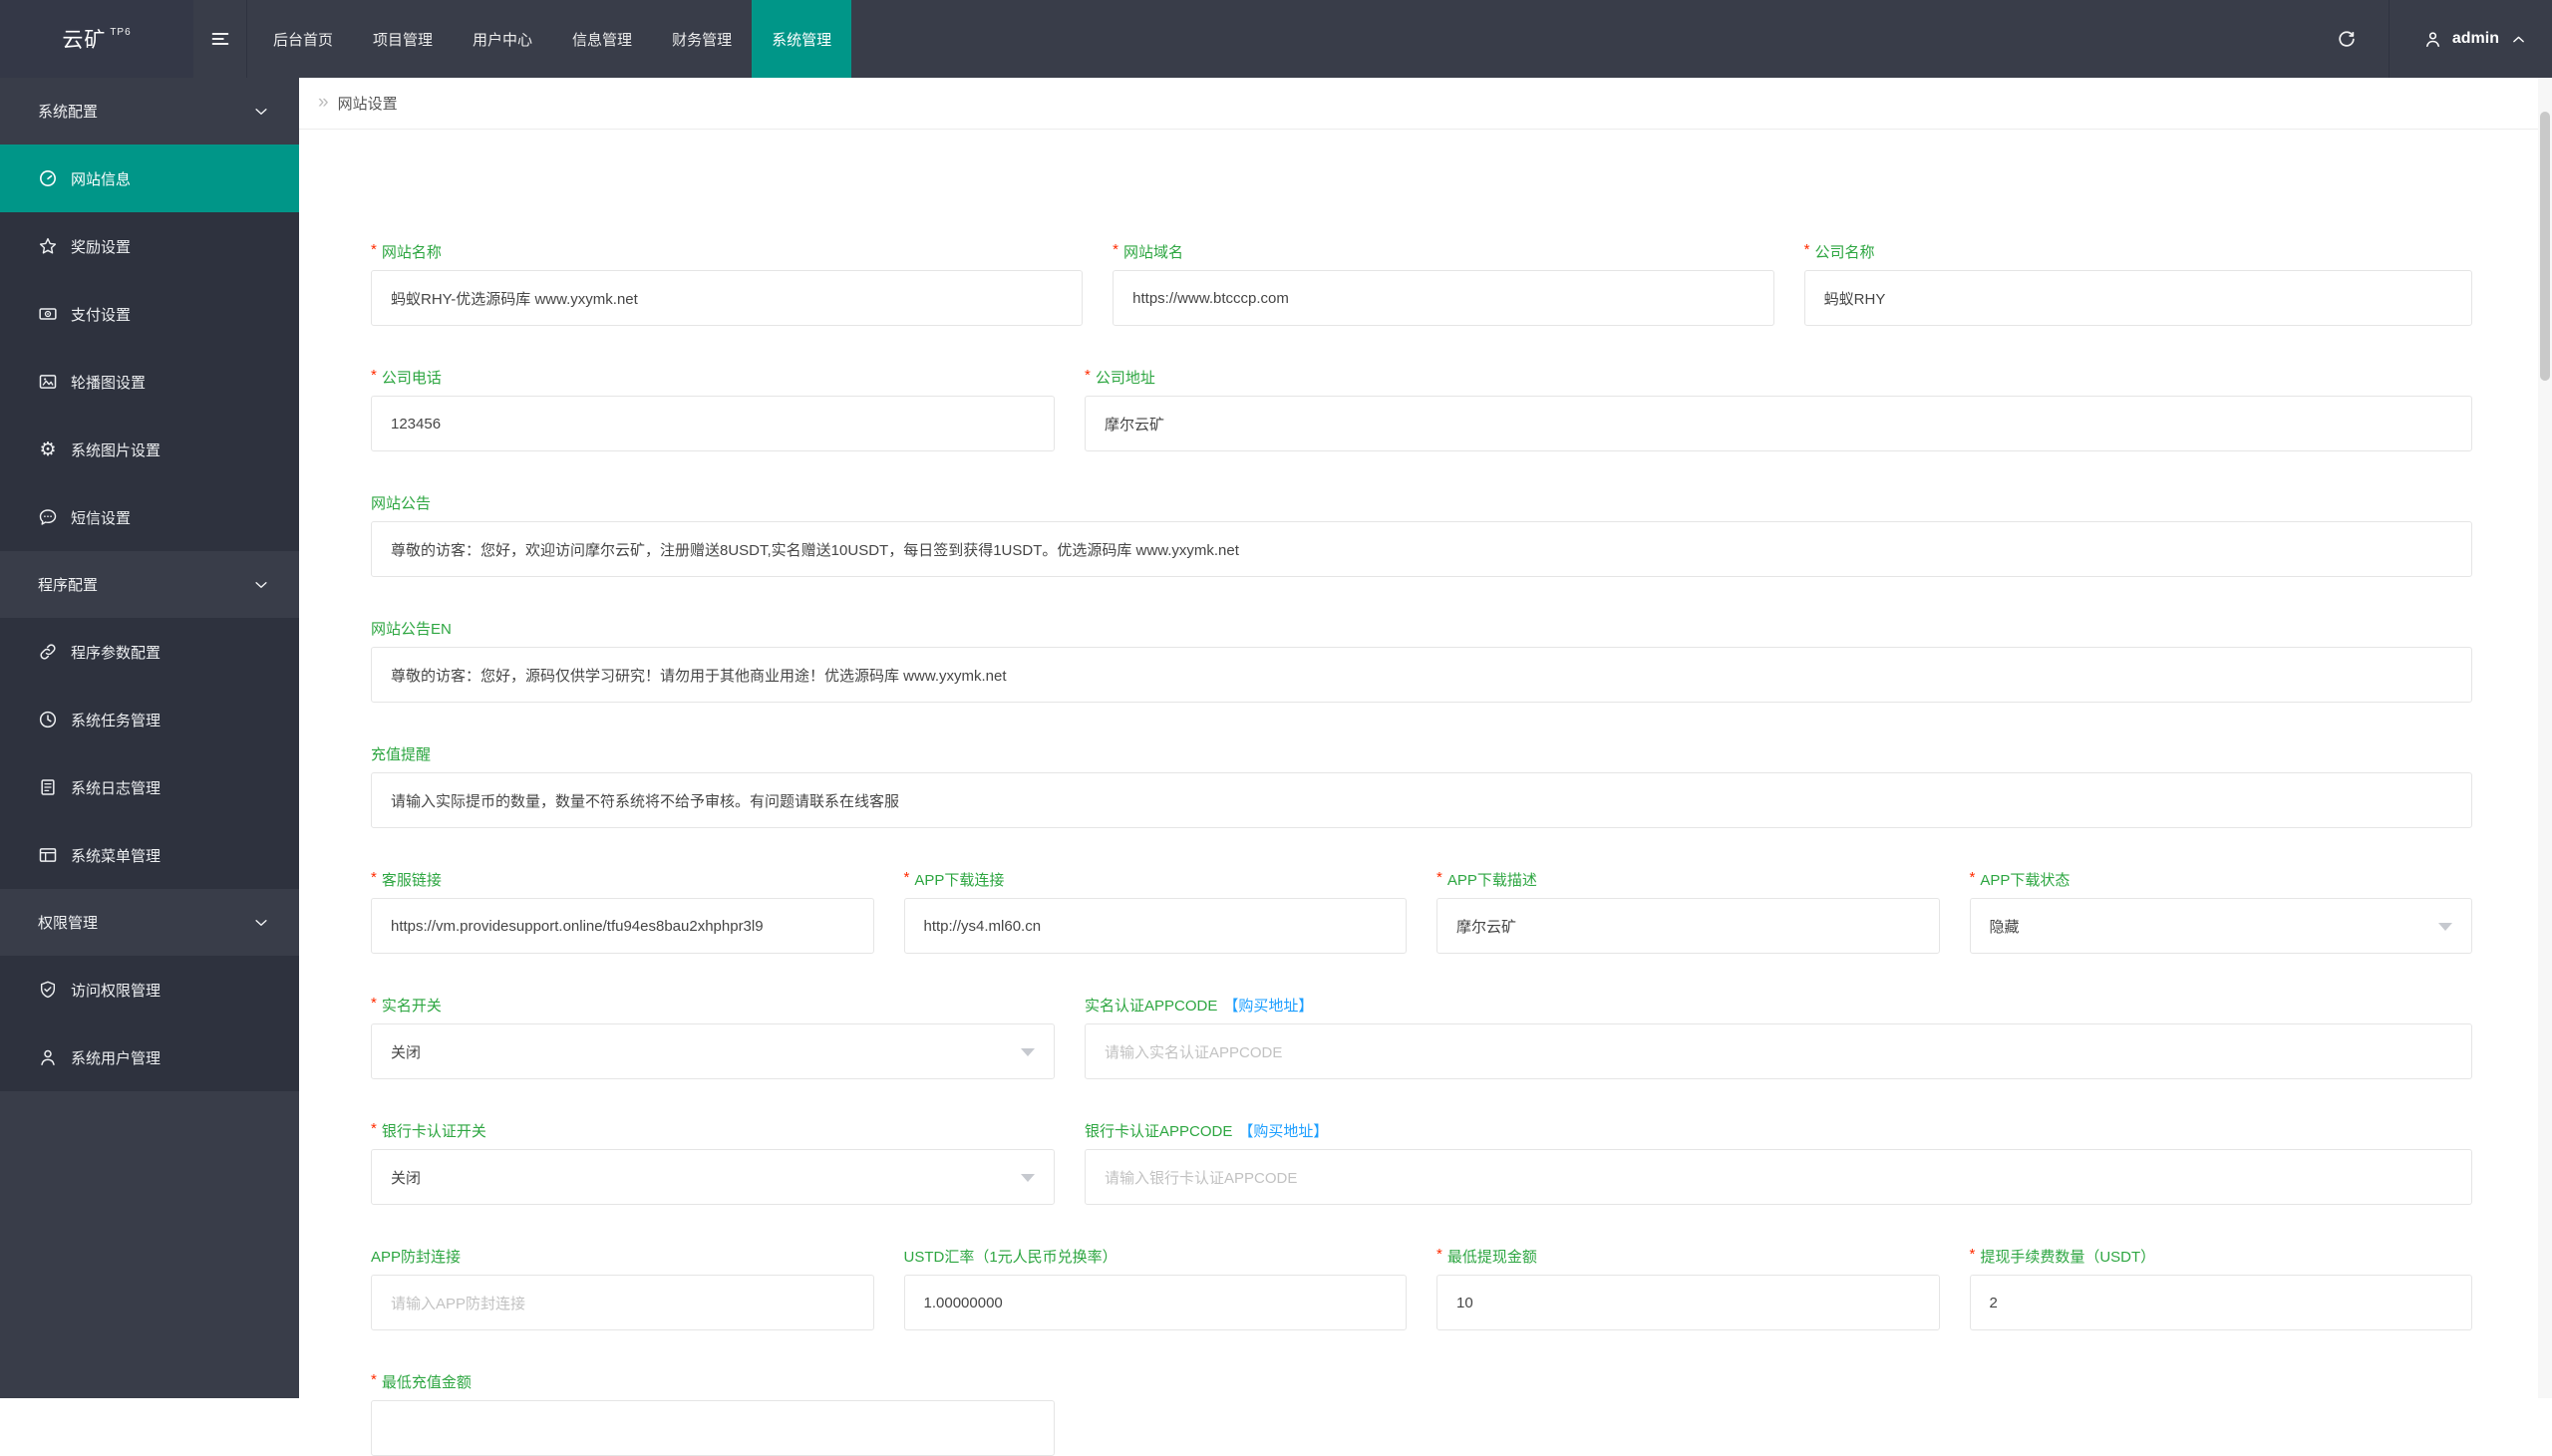  I want to click on input-value: 蚂蚁RHY-优选源码库 www.yxymk.net, so click(514, 298).